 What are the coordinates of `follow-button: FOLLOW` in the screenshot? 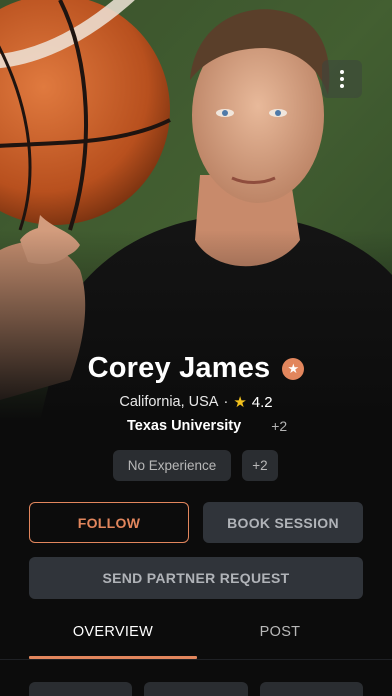 It's located at (109, 522).